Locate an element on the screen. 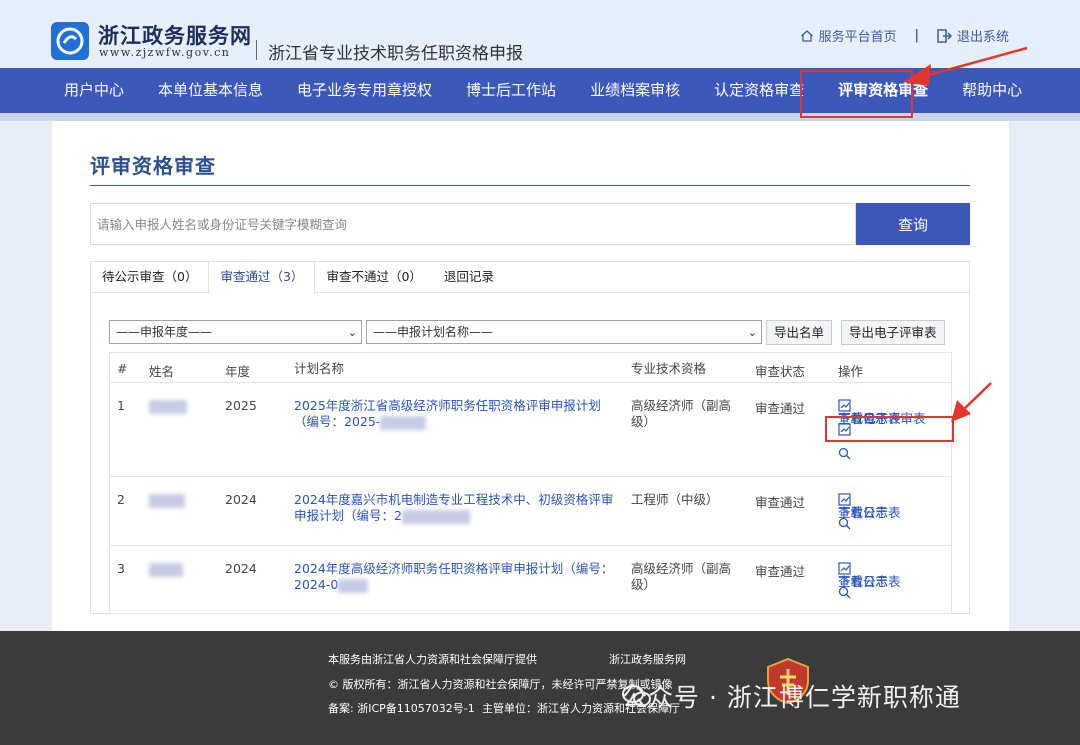 This screenshot has height=745, width=1080. tab-rejected: 审查不通过（0） is located at coordinates (373, 277).